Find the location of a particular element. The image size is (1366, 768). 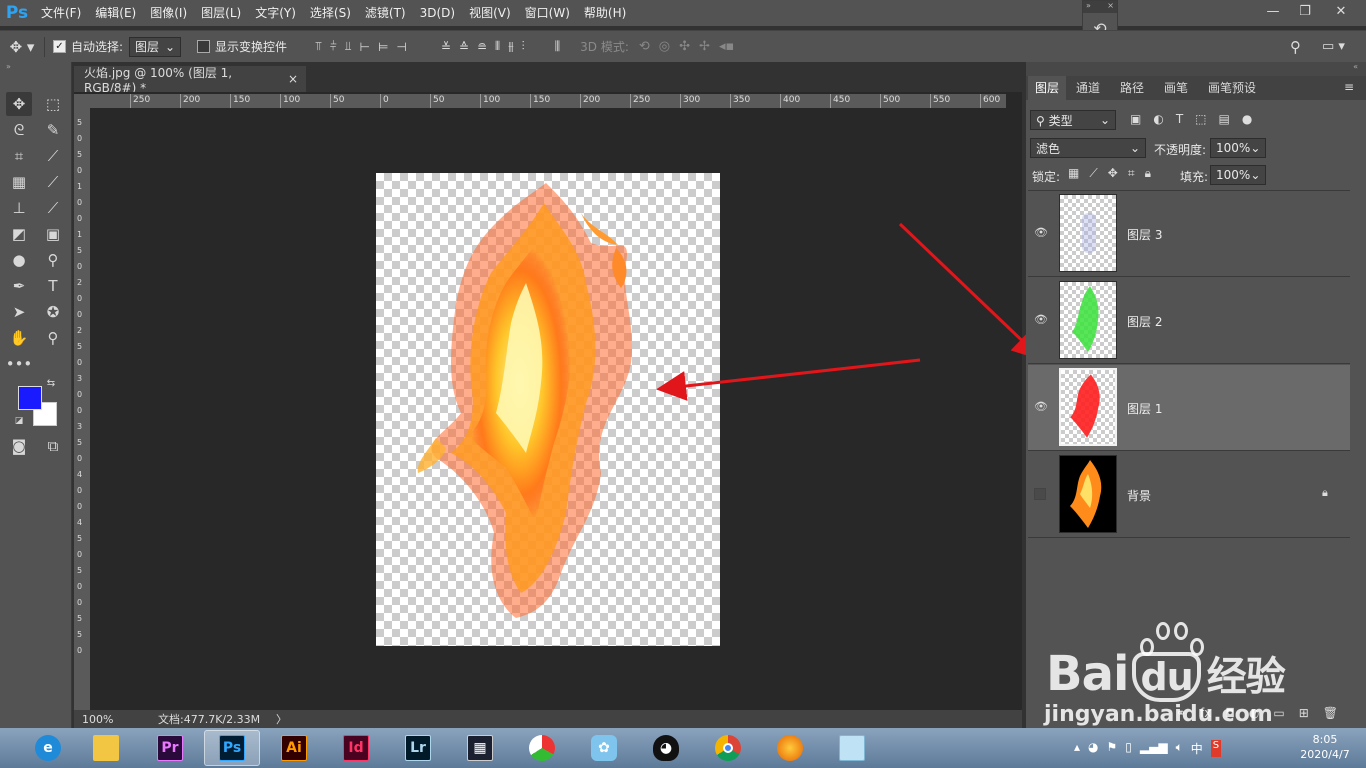

taskbar-bird: ✿ is located at coordinates (604, 748).